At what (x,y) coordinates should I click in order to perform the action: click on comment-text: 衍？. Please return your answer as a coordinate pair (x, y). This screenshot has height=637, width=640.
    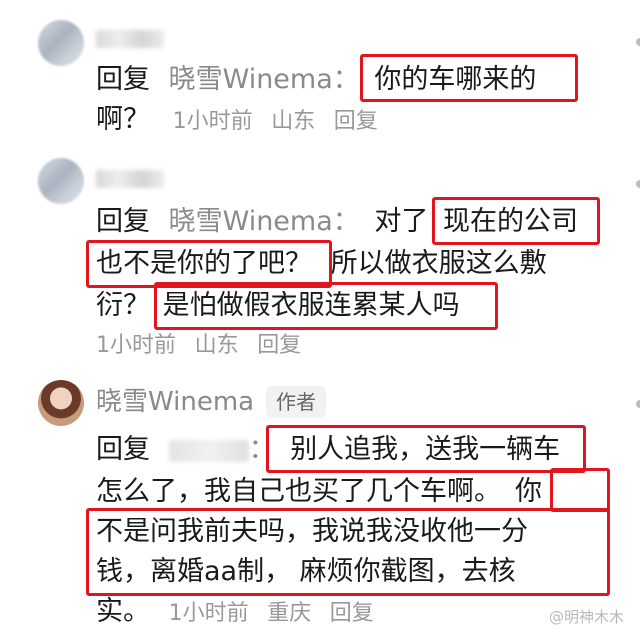
    Looking at the image, I should click on (123, 305).